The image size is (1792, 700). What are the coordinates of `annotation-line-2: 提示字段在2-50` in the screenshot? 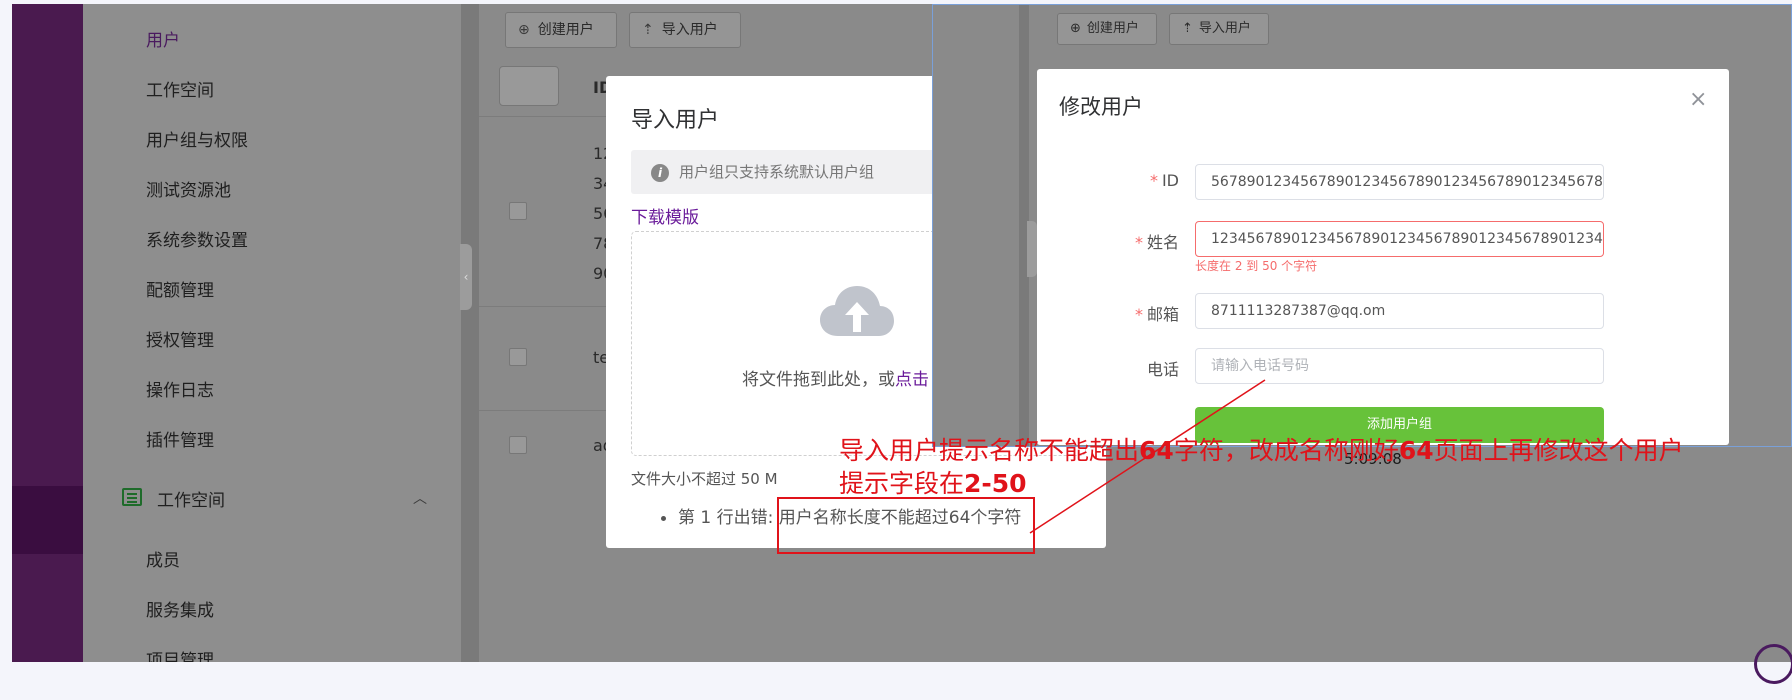 It's located at (1261, 483).